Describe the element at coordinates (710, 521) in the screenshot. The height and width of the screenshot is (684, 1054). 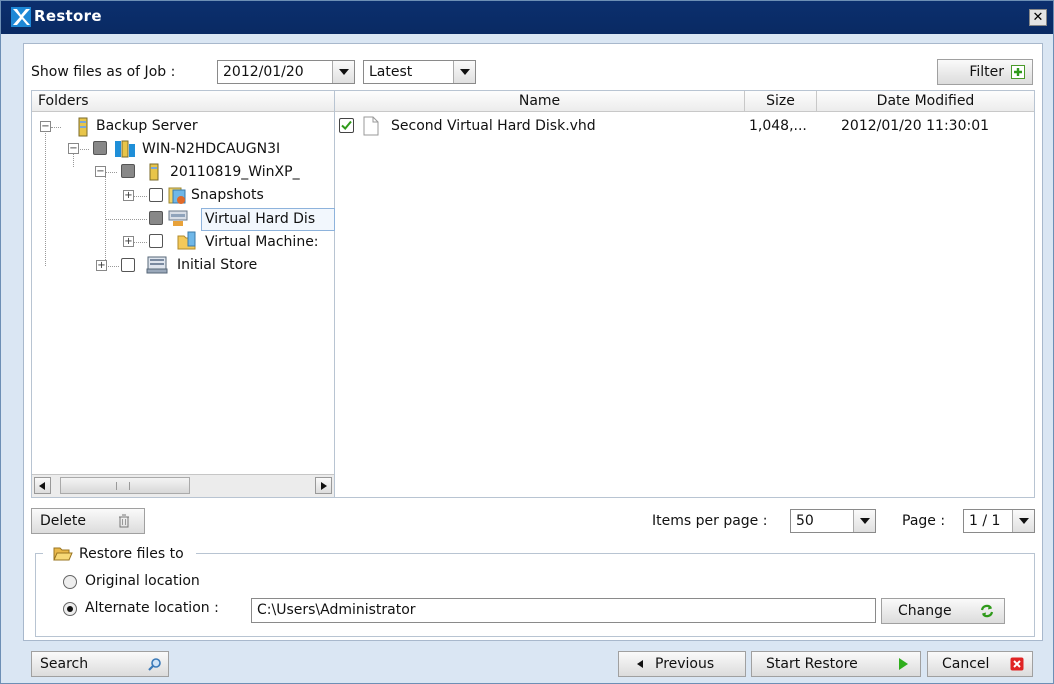
I see `items-per-page-label: Items per page :` at that location.